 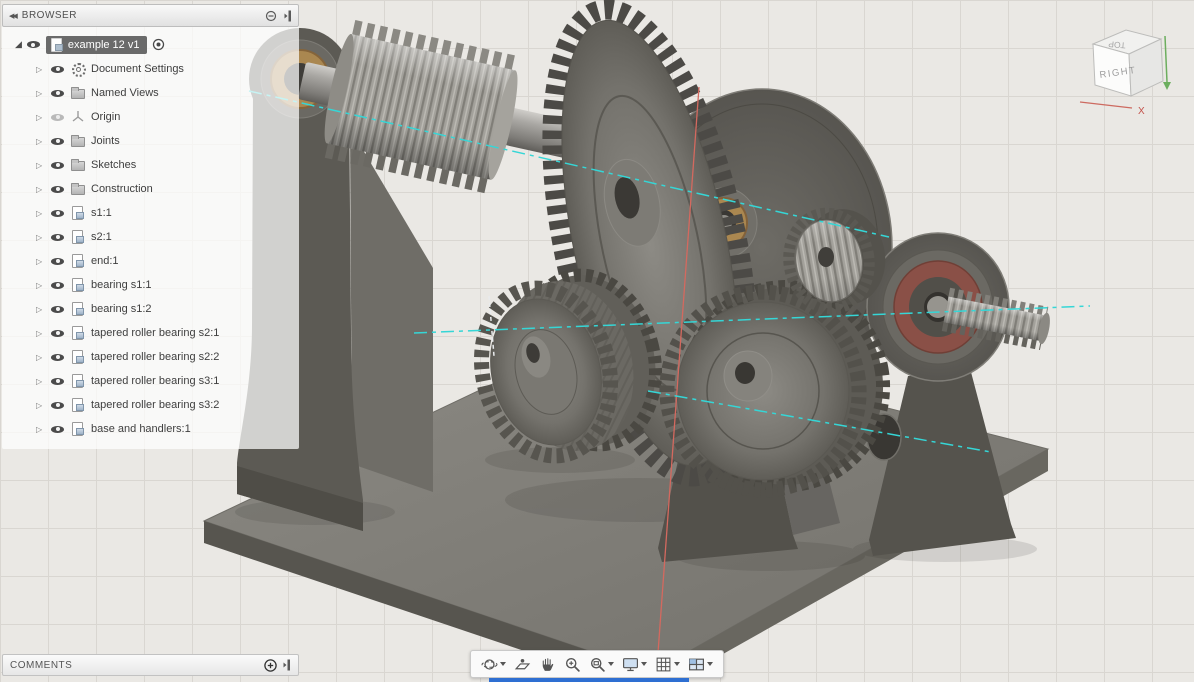 I want to click on viewports-button, so click(x=700, y=664).